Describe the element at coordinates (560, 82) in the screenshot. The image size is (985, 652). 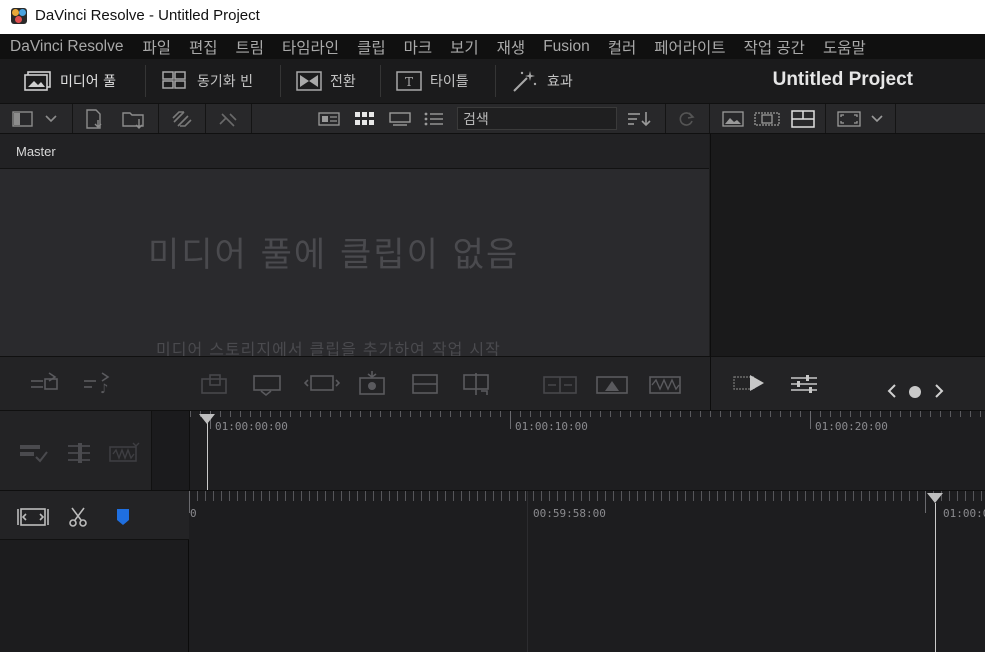
I see `effects-label: 효과` at that location.